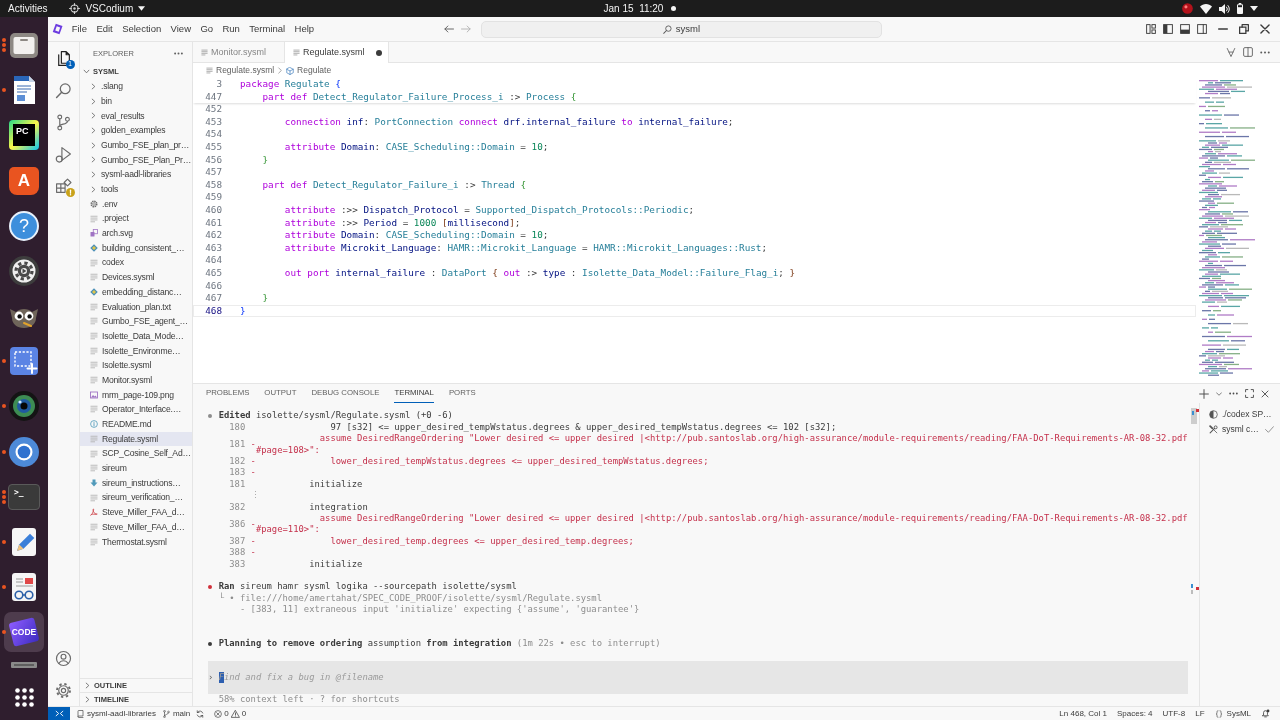  Describe the element at coordinates (213, 147) in the screenshot. I see `line-number: 455` at that location.